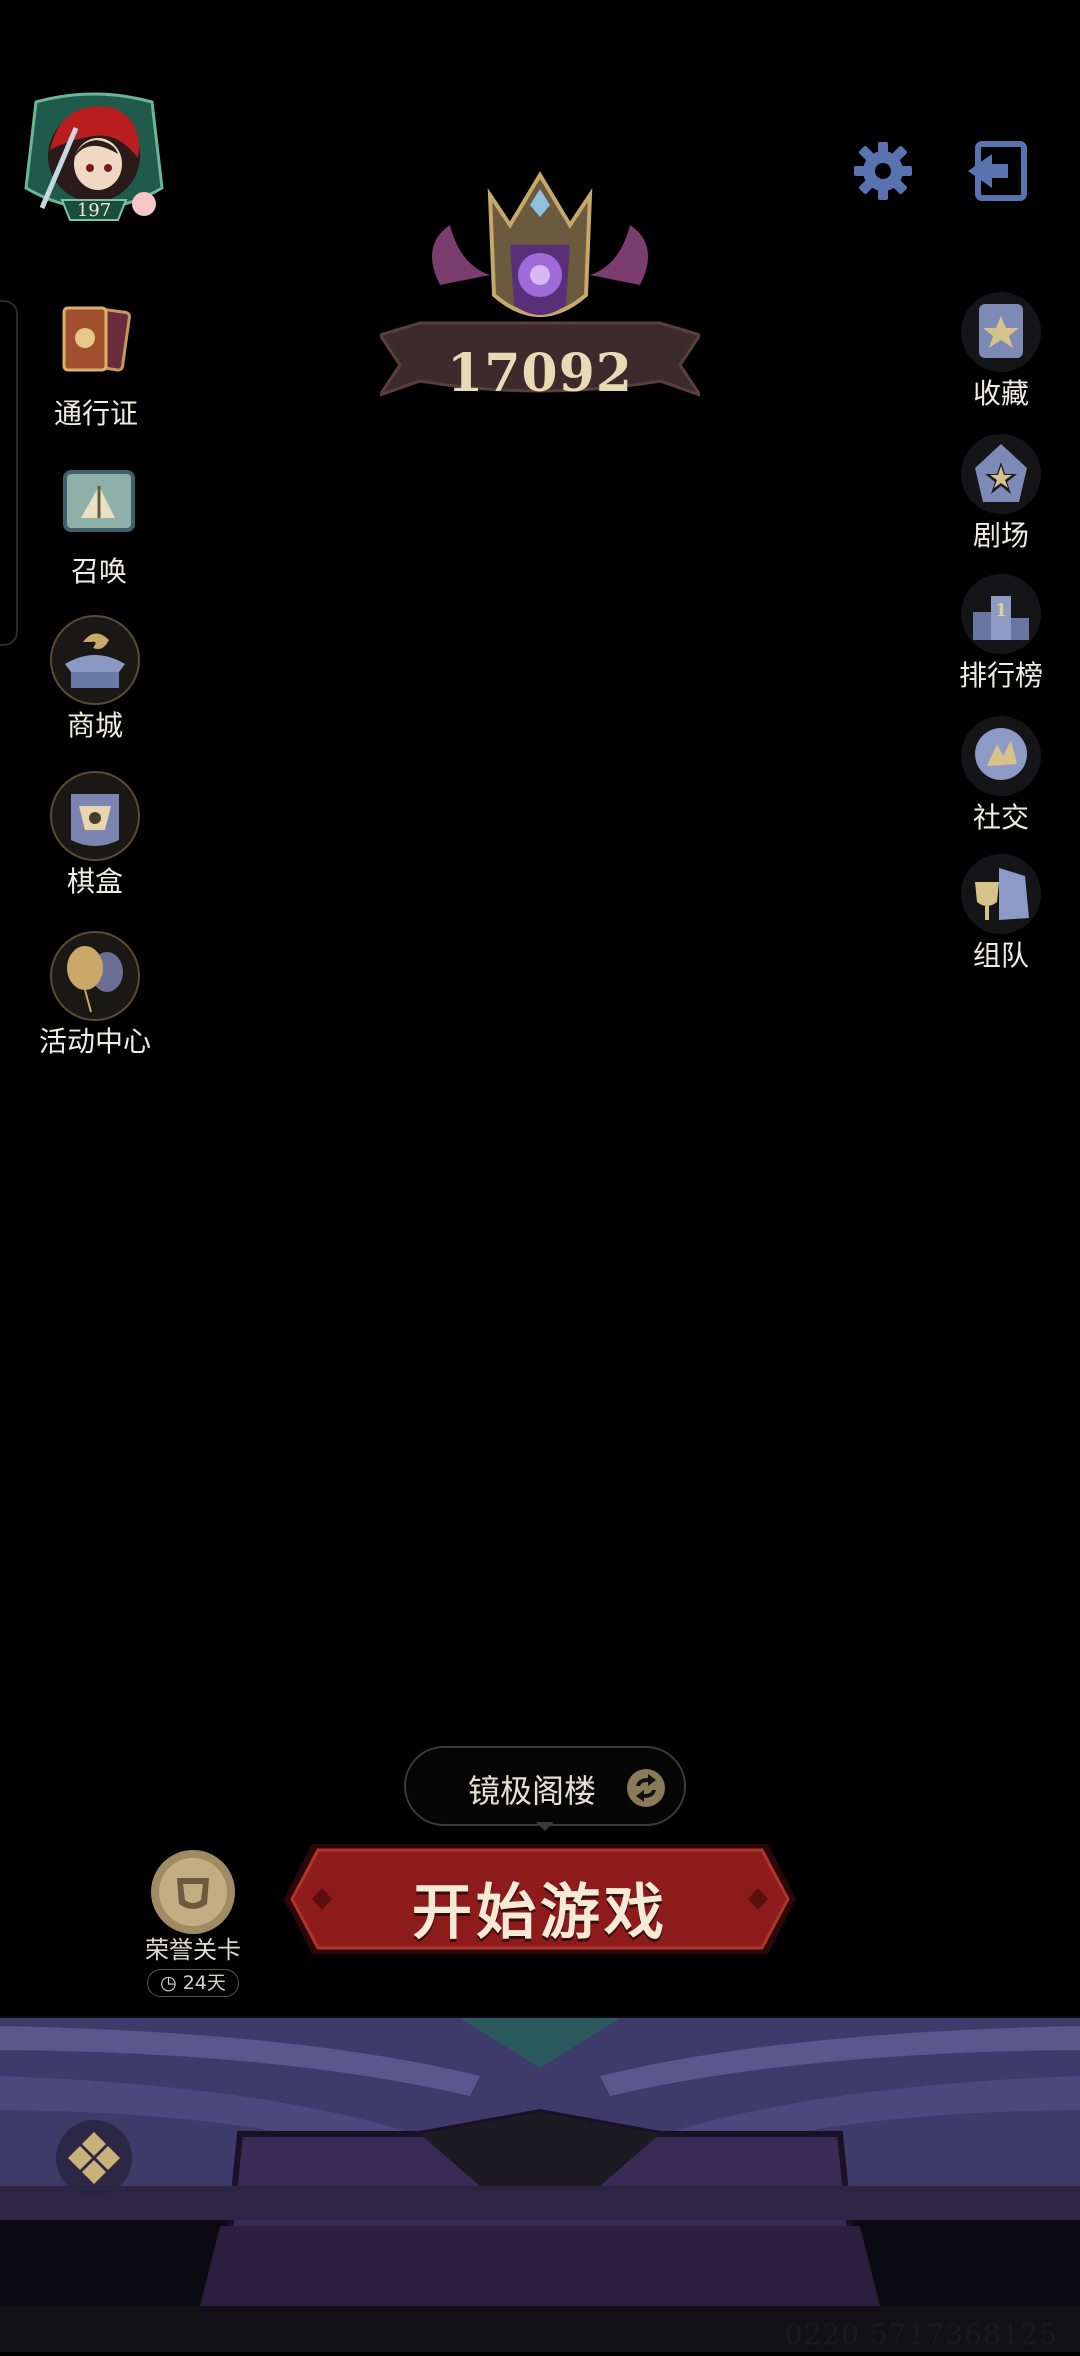 The image size is (1080, 2356). What do you see at coordinates (94, 157) in the screenshot?
I see `player-avatar: 197` at bounding box center [94, 157].